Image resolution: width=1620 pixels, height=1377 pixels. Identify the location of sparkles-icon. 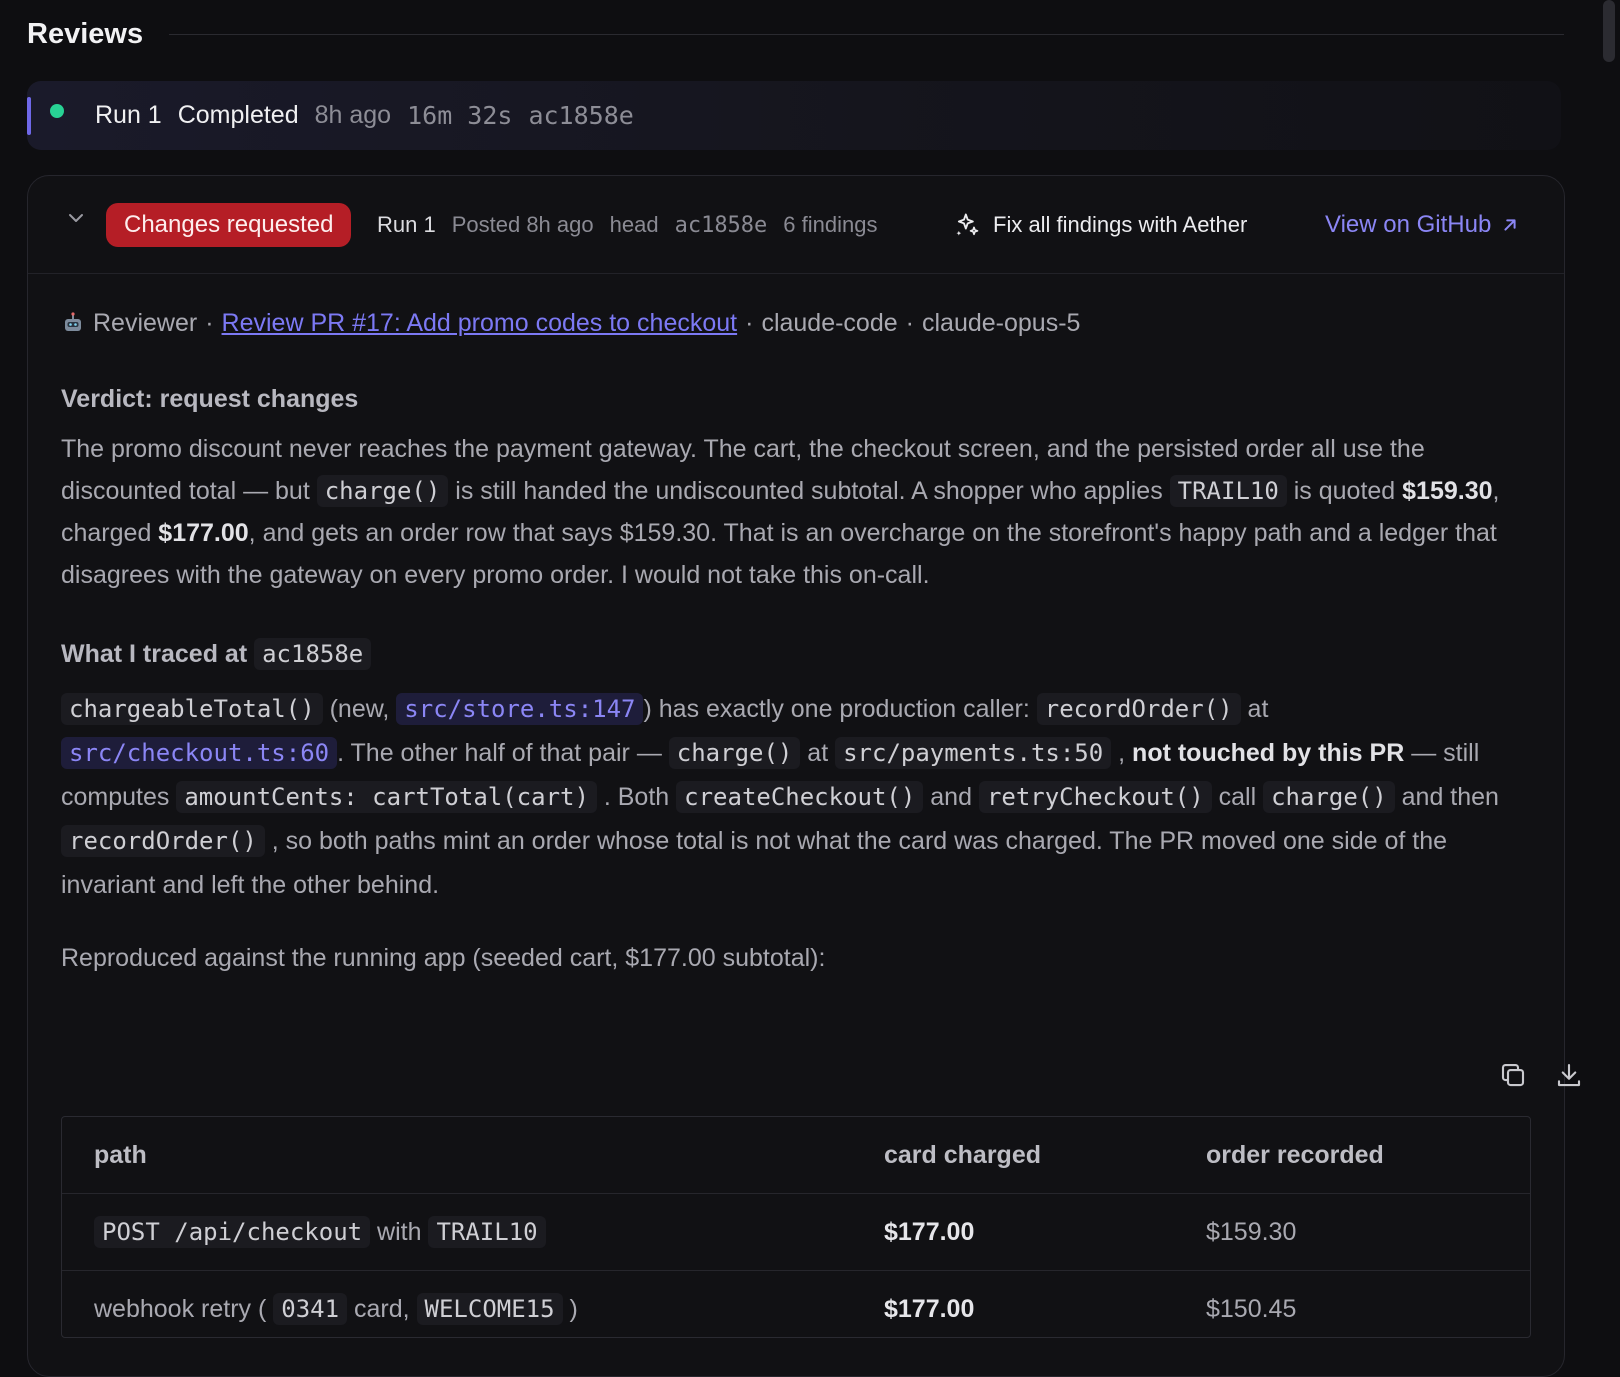
(967, 224).